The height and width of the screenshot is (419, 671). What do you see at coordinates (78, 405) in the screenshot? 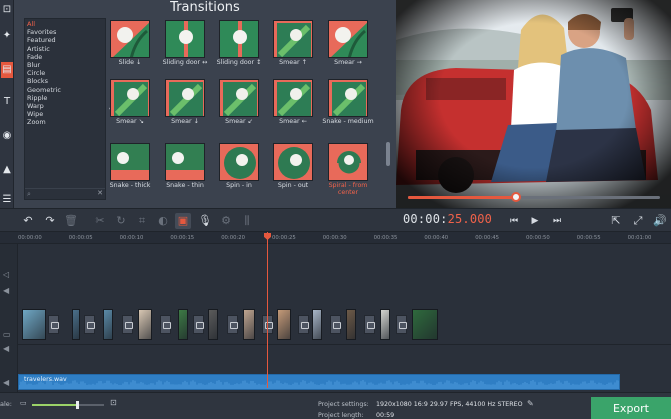
I see `zoom-slider-handle` at bounding box center [78, 405].